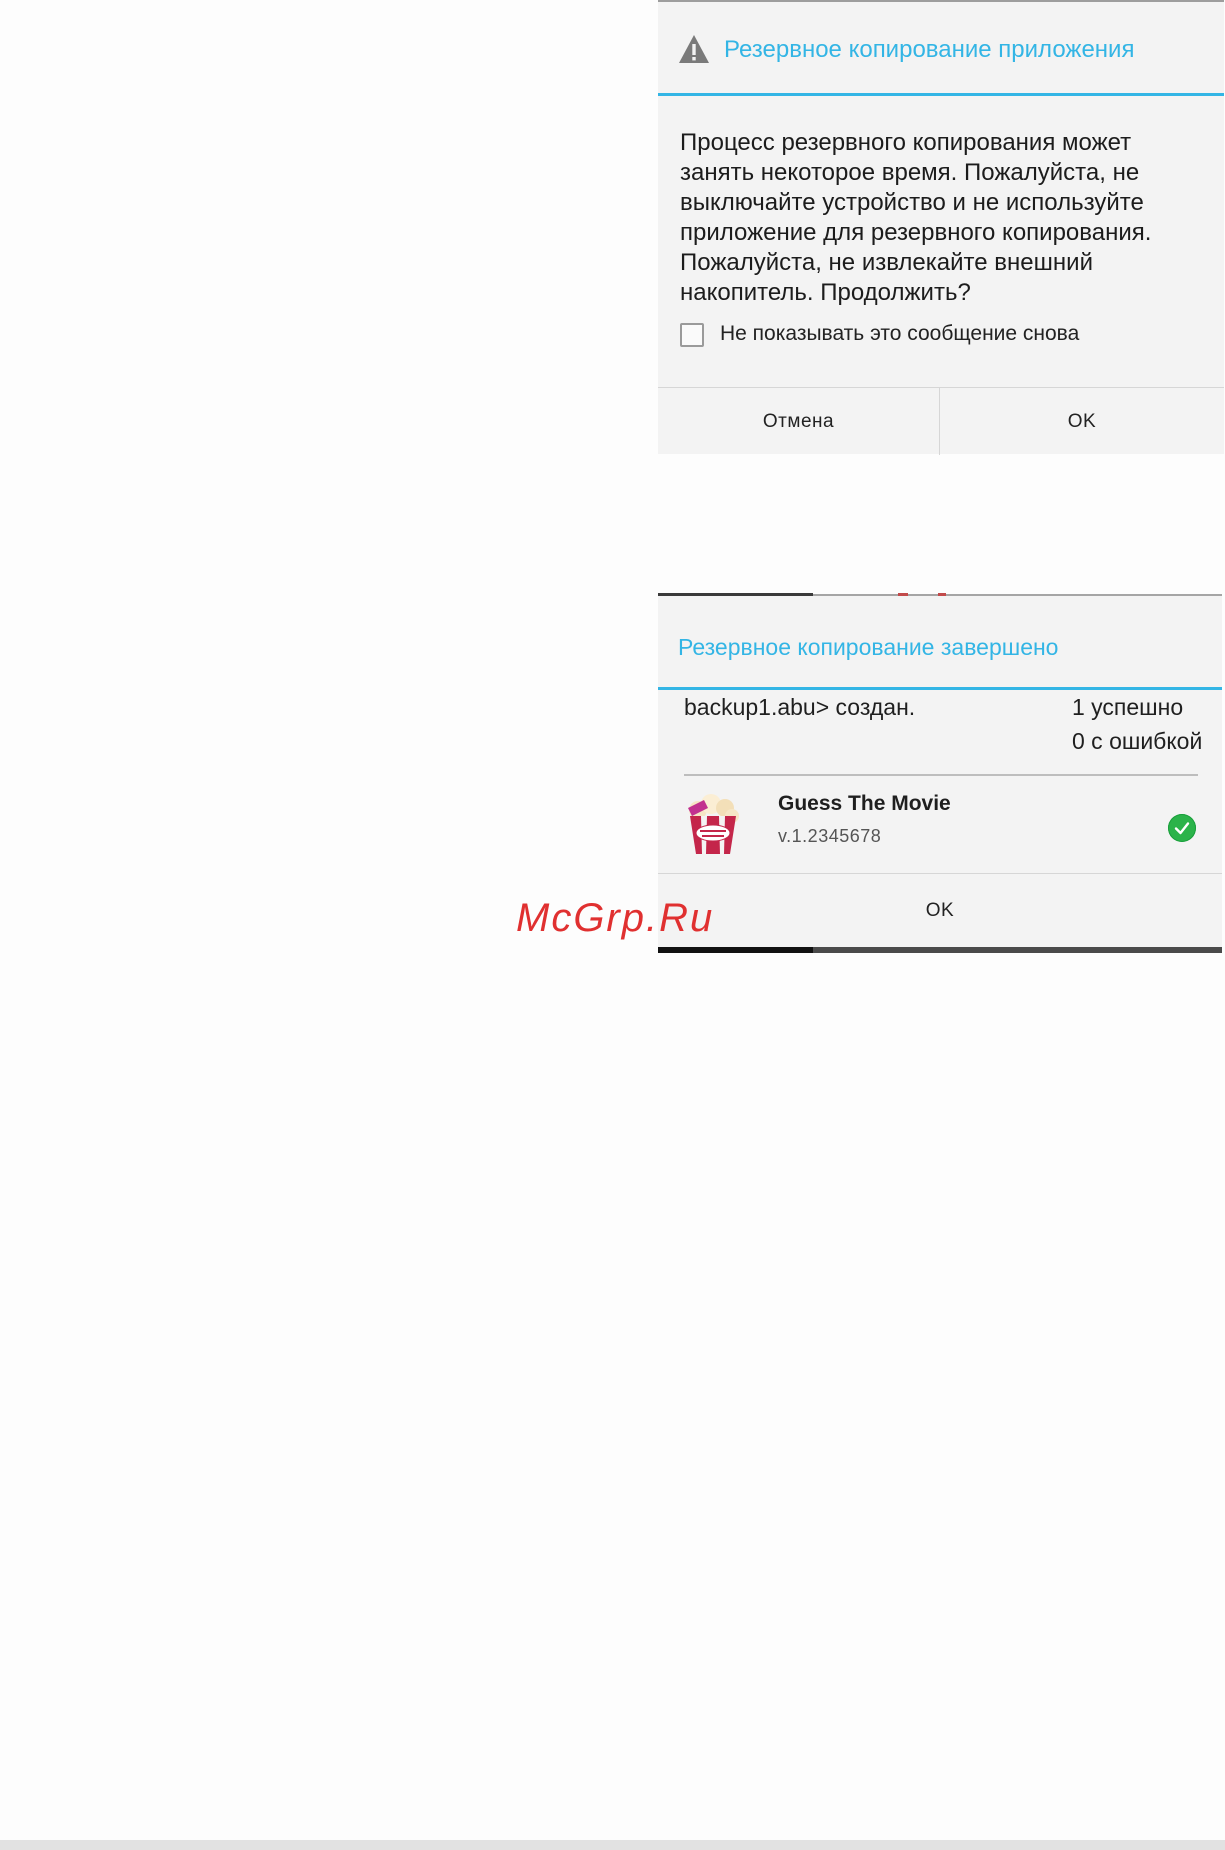  I want to click on divider, so click(941, 775).